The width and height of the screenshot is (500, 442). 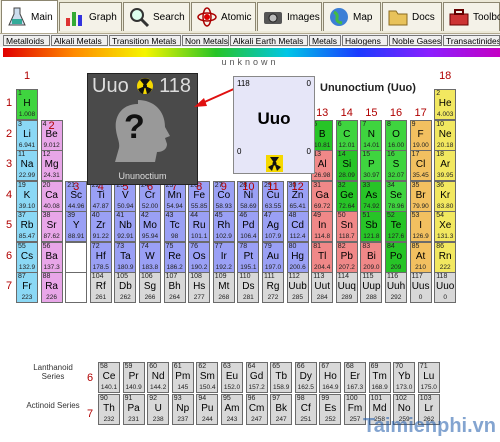 I want to click on element-os: 76 Os 190.2, so click(x=199, y=257).